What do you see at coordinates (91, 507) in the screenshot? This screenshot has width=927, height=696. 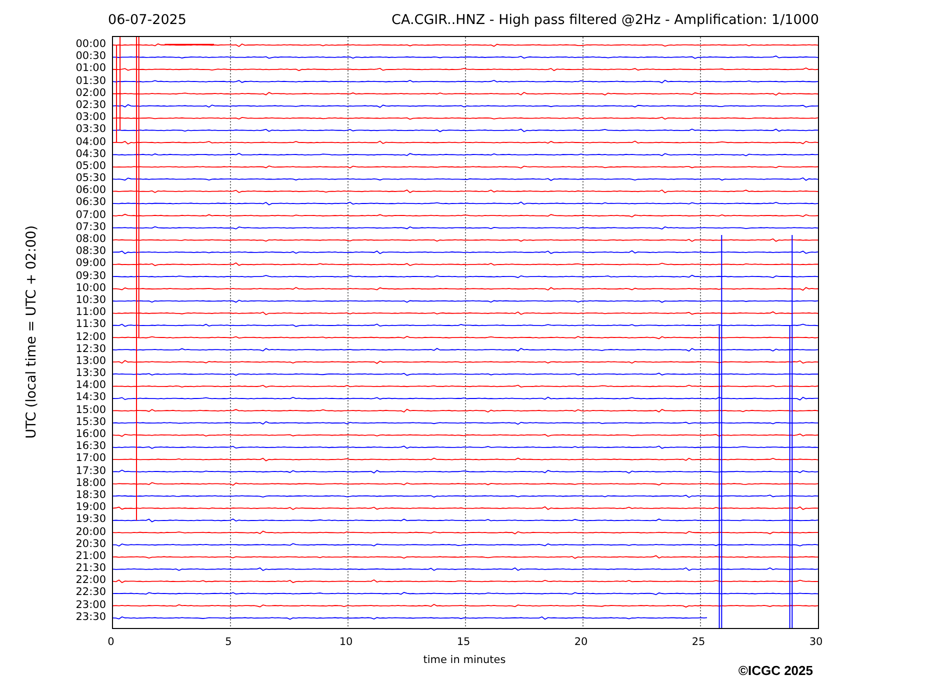 I see `y-tick-label: 19:00` at bounding box center [91, 507].